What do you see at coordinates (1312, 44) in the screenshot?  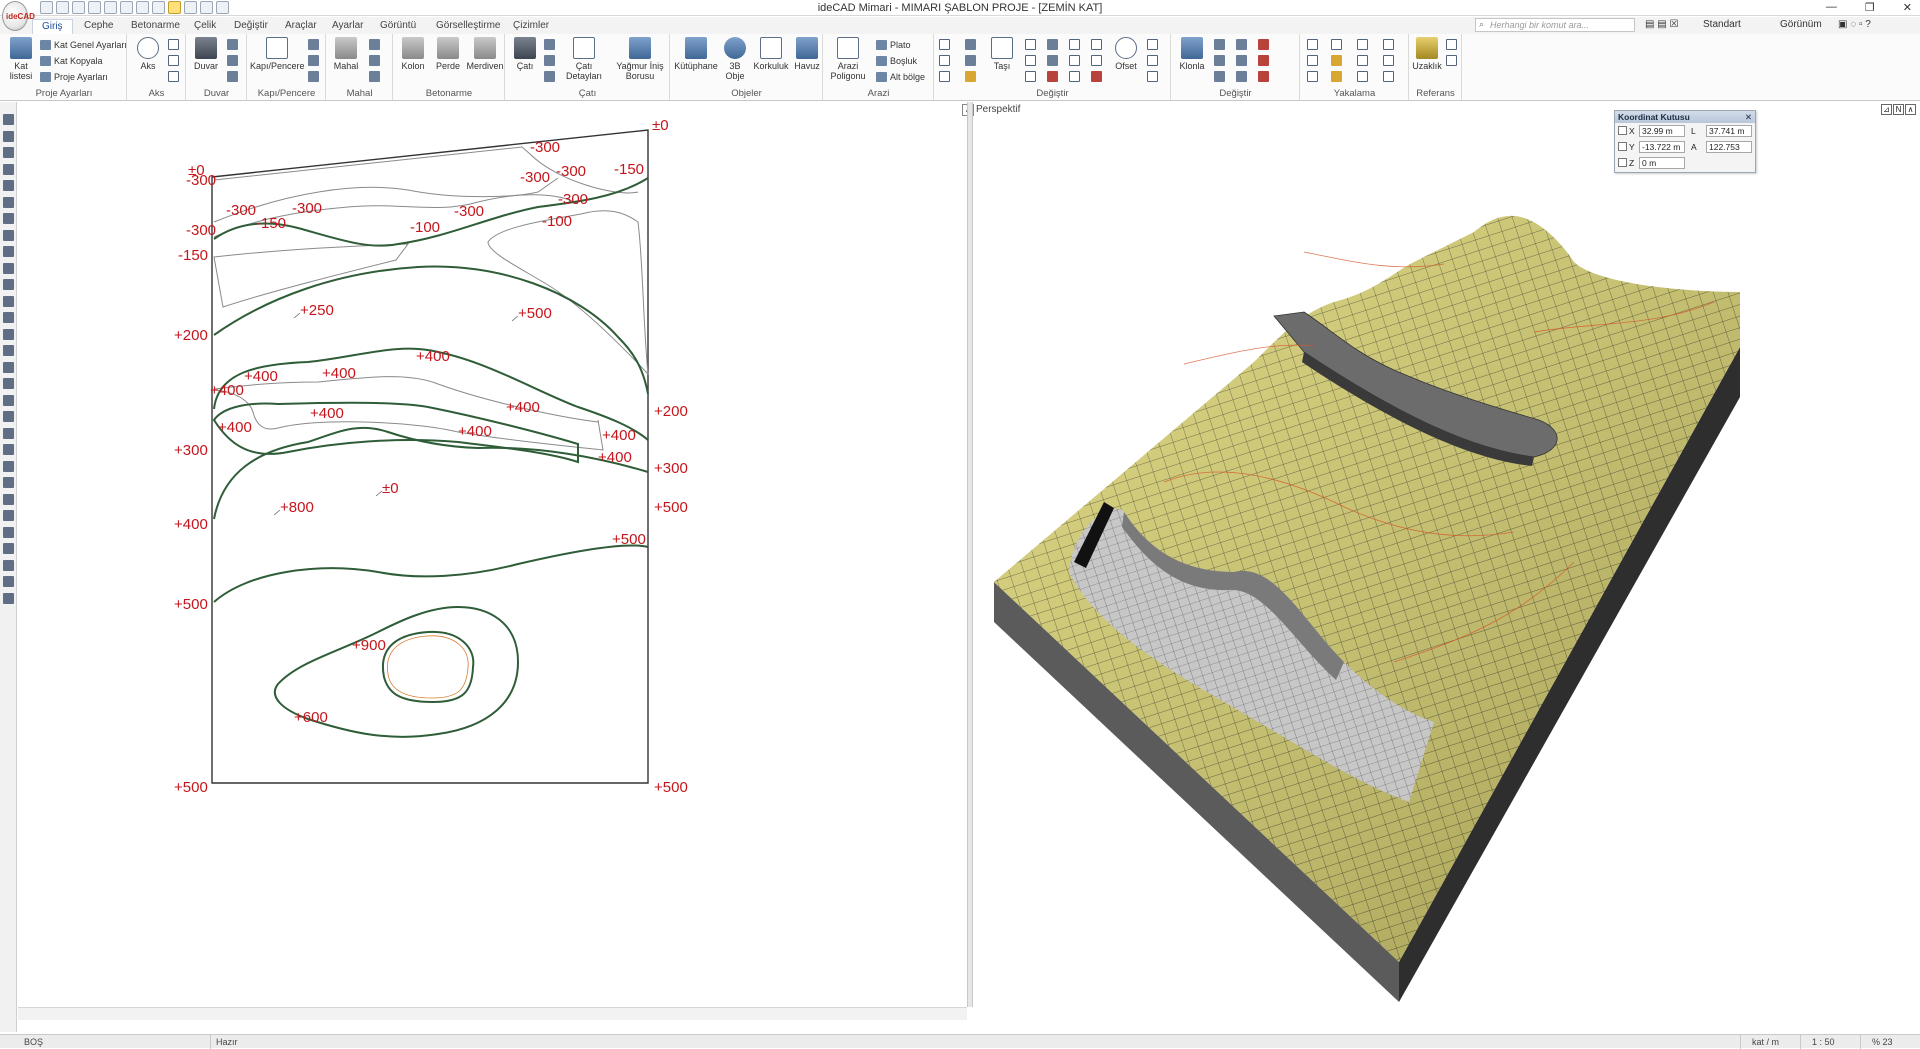 I see `snap-endpoint-icon` at bounding box center [1312, 44].